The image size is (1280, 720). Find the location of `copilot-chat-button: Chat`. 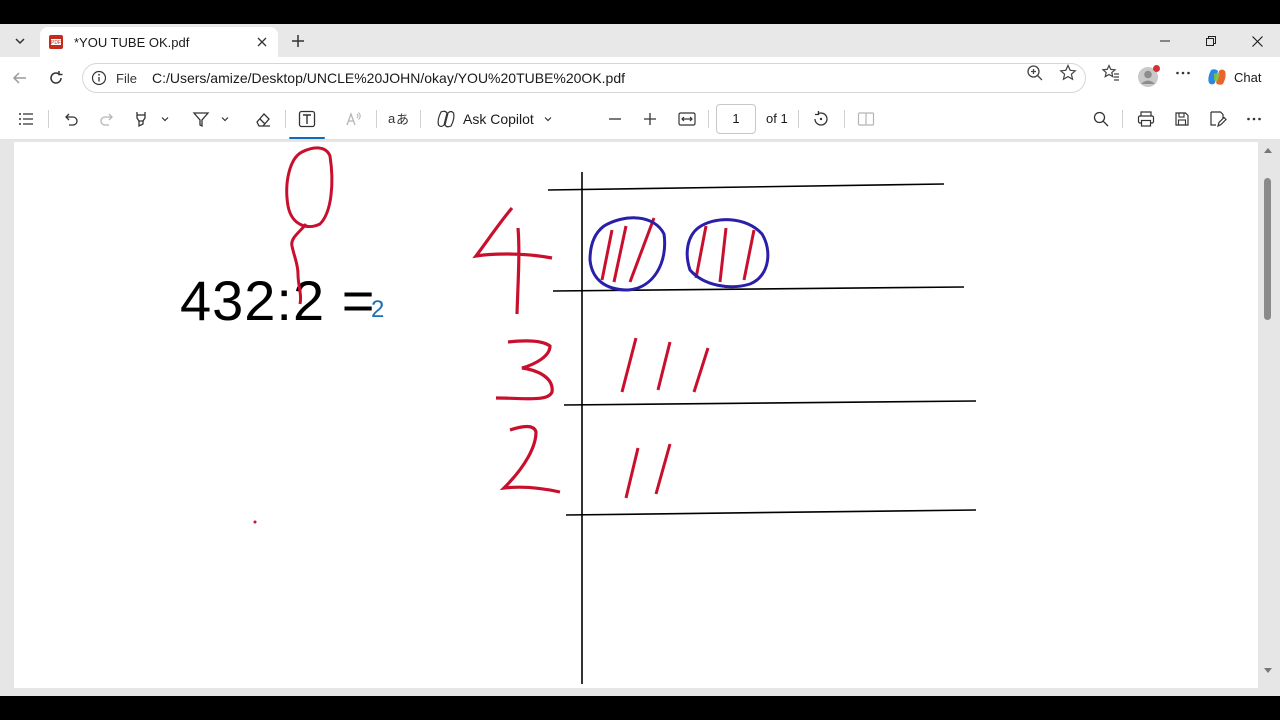

copilot-chat-button: Chat is located at coordinates (1240, 77).